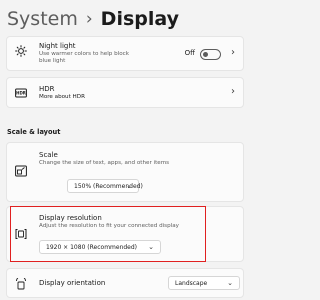 Image resolution: width=320 pixels, height=300 pixels. What do you see at coordinates (205, 54) in the screenshot?
I see `toggle-knob` at bounding box center [205, 54].